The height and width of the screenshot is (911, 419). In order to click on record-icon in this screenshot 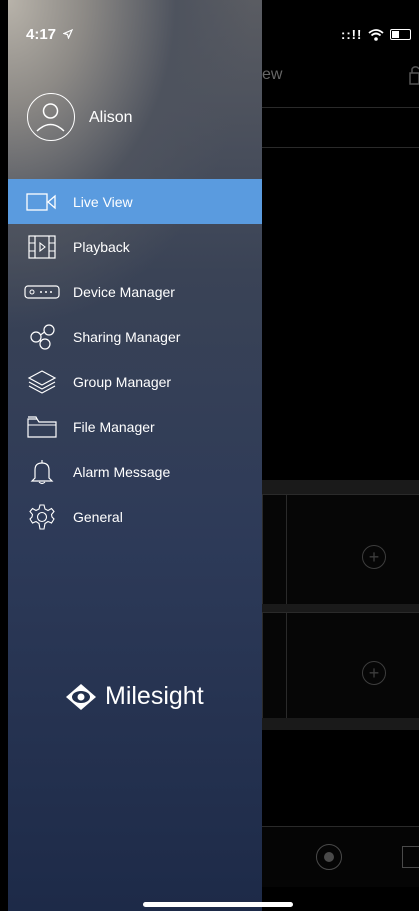, I will do `click(329, 857)`.